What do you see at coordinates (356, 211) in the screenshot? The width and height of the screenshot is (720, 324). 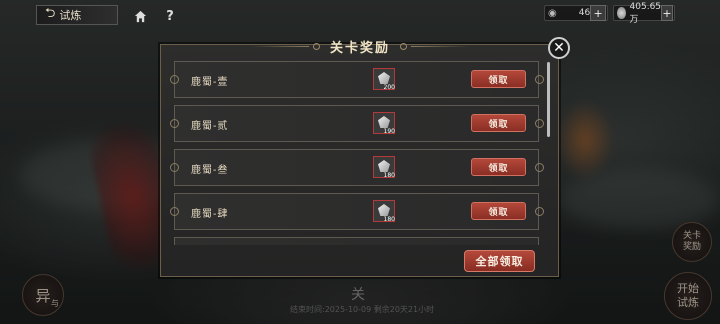 I see `reward-row: 鹿蜀-肆 180 领取` at bounding box center [356, 211].